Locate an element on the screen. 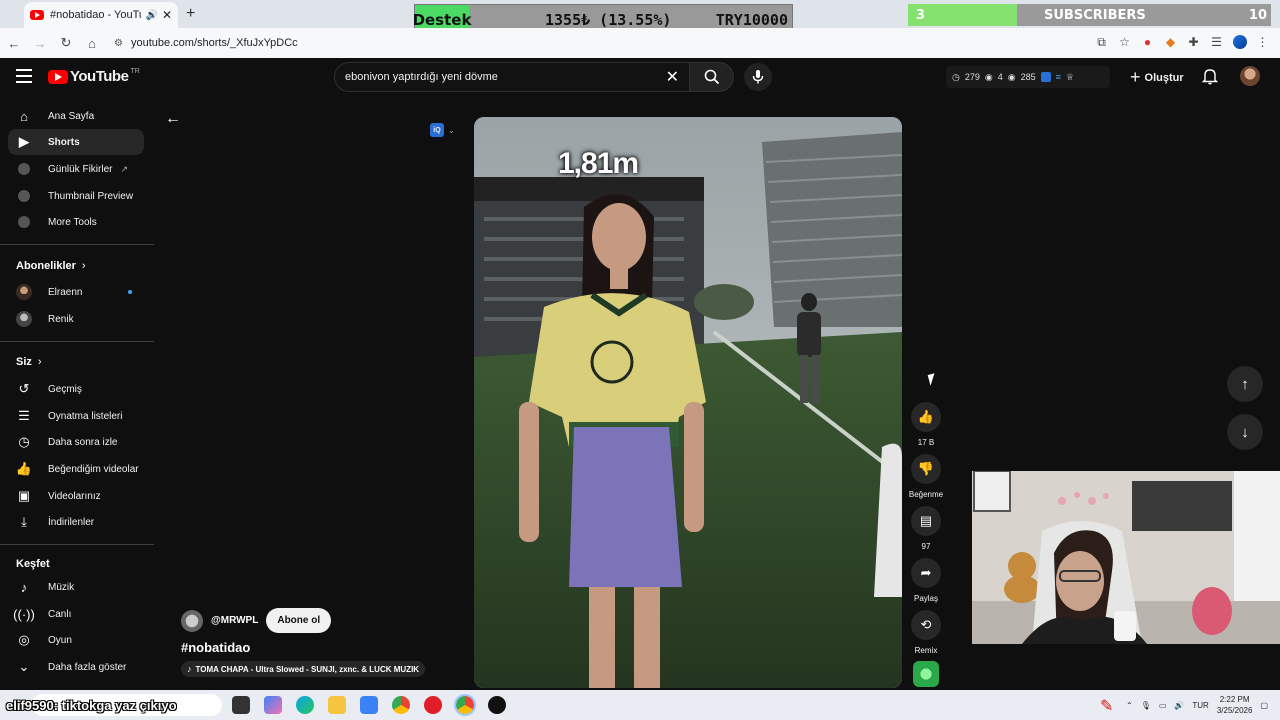 Image resolution: width=1280 pixels, height=720 pixels. trophy-icon: ♕ is located at coordinates (1070, 77).